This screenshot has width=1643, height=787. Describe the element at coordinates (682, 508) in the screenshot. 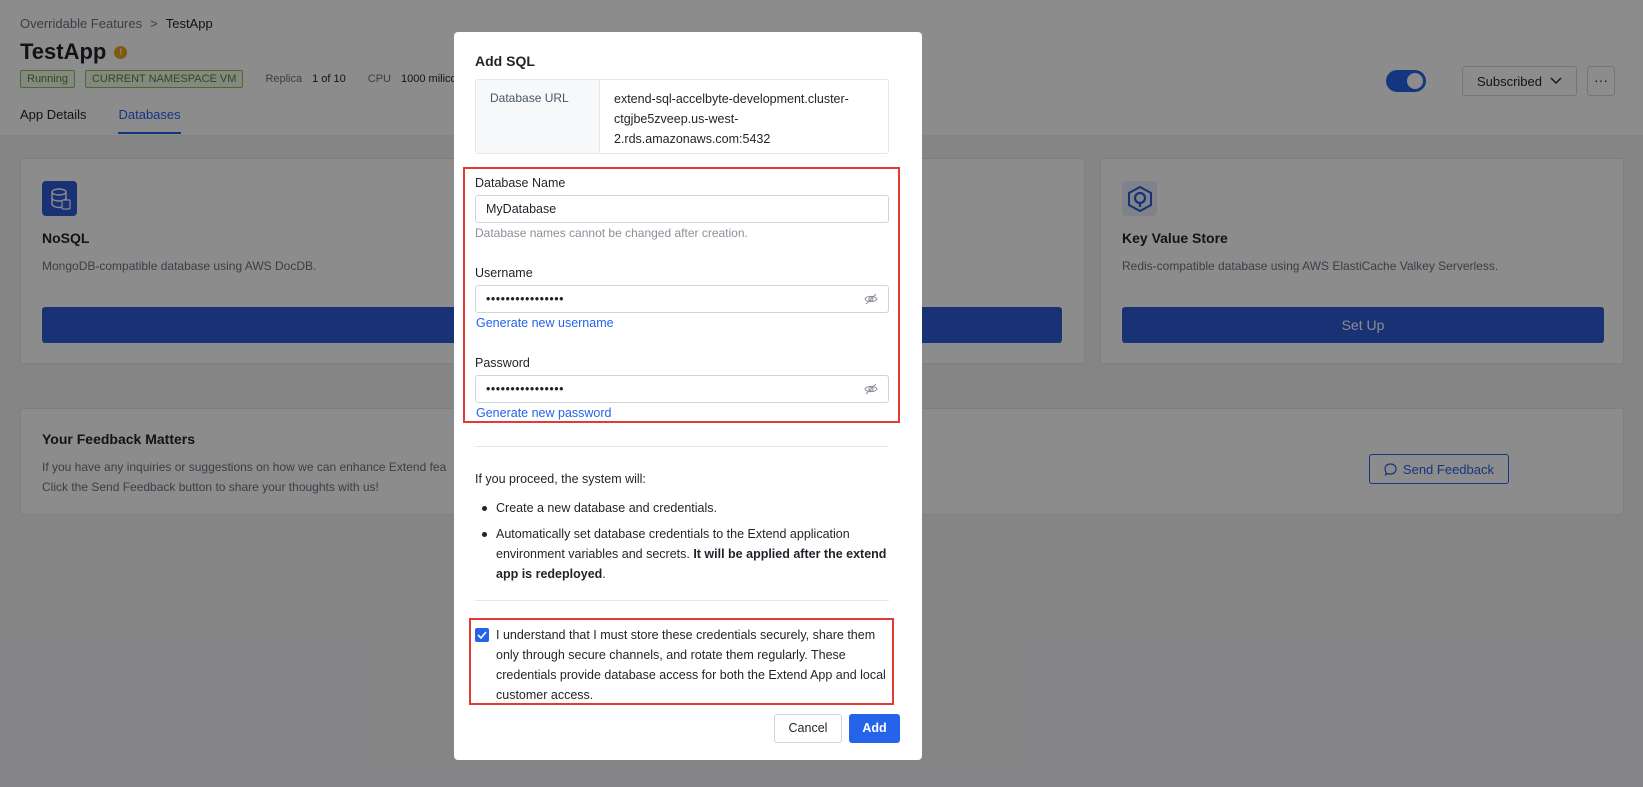

I see `proceed-item-1: Create a new database and credentials.` at that location.